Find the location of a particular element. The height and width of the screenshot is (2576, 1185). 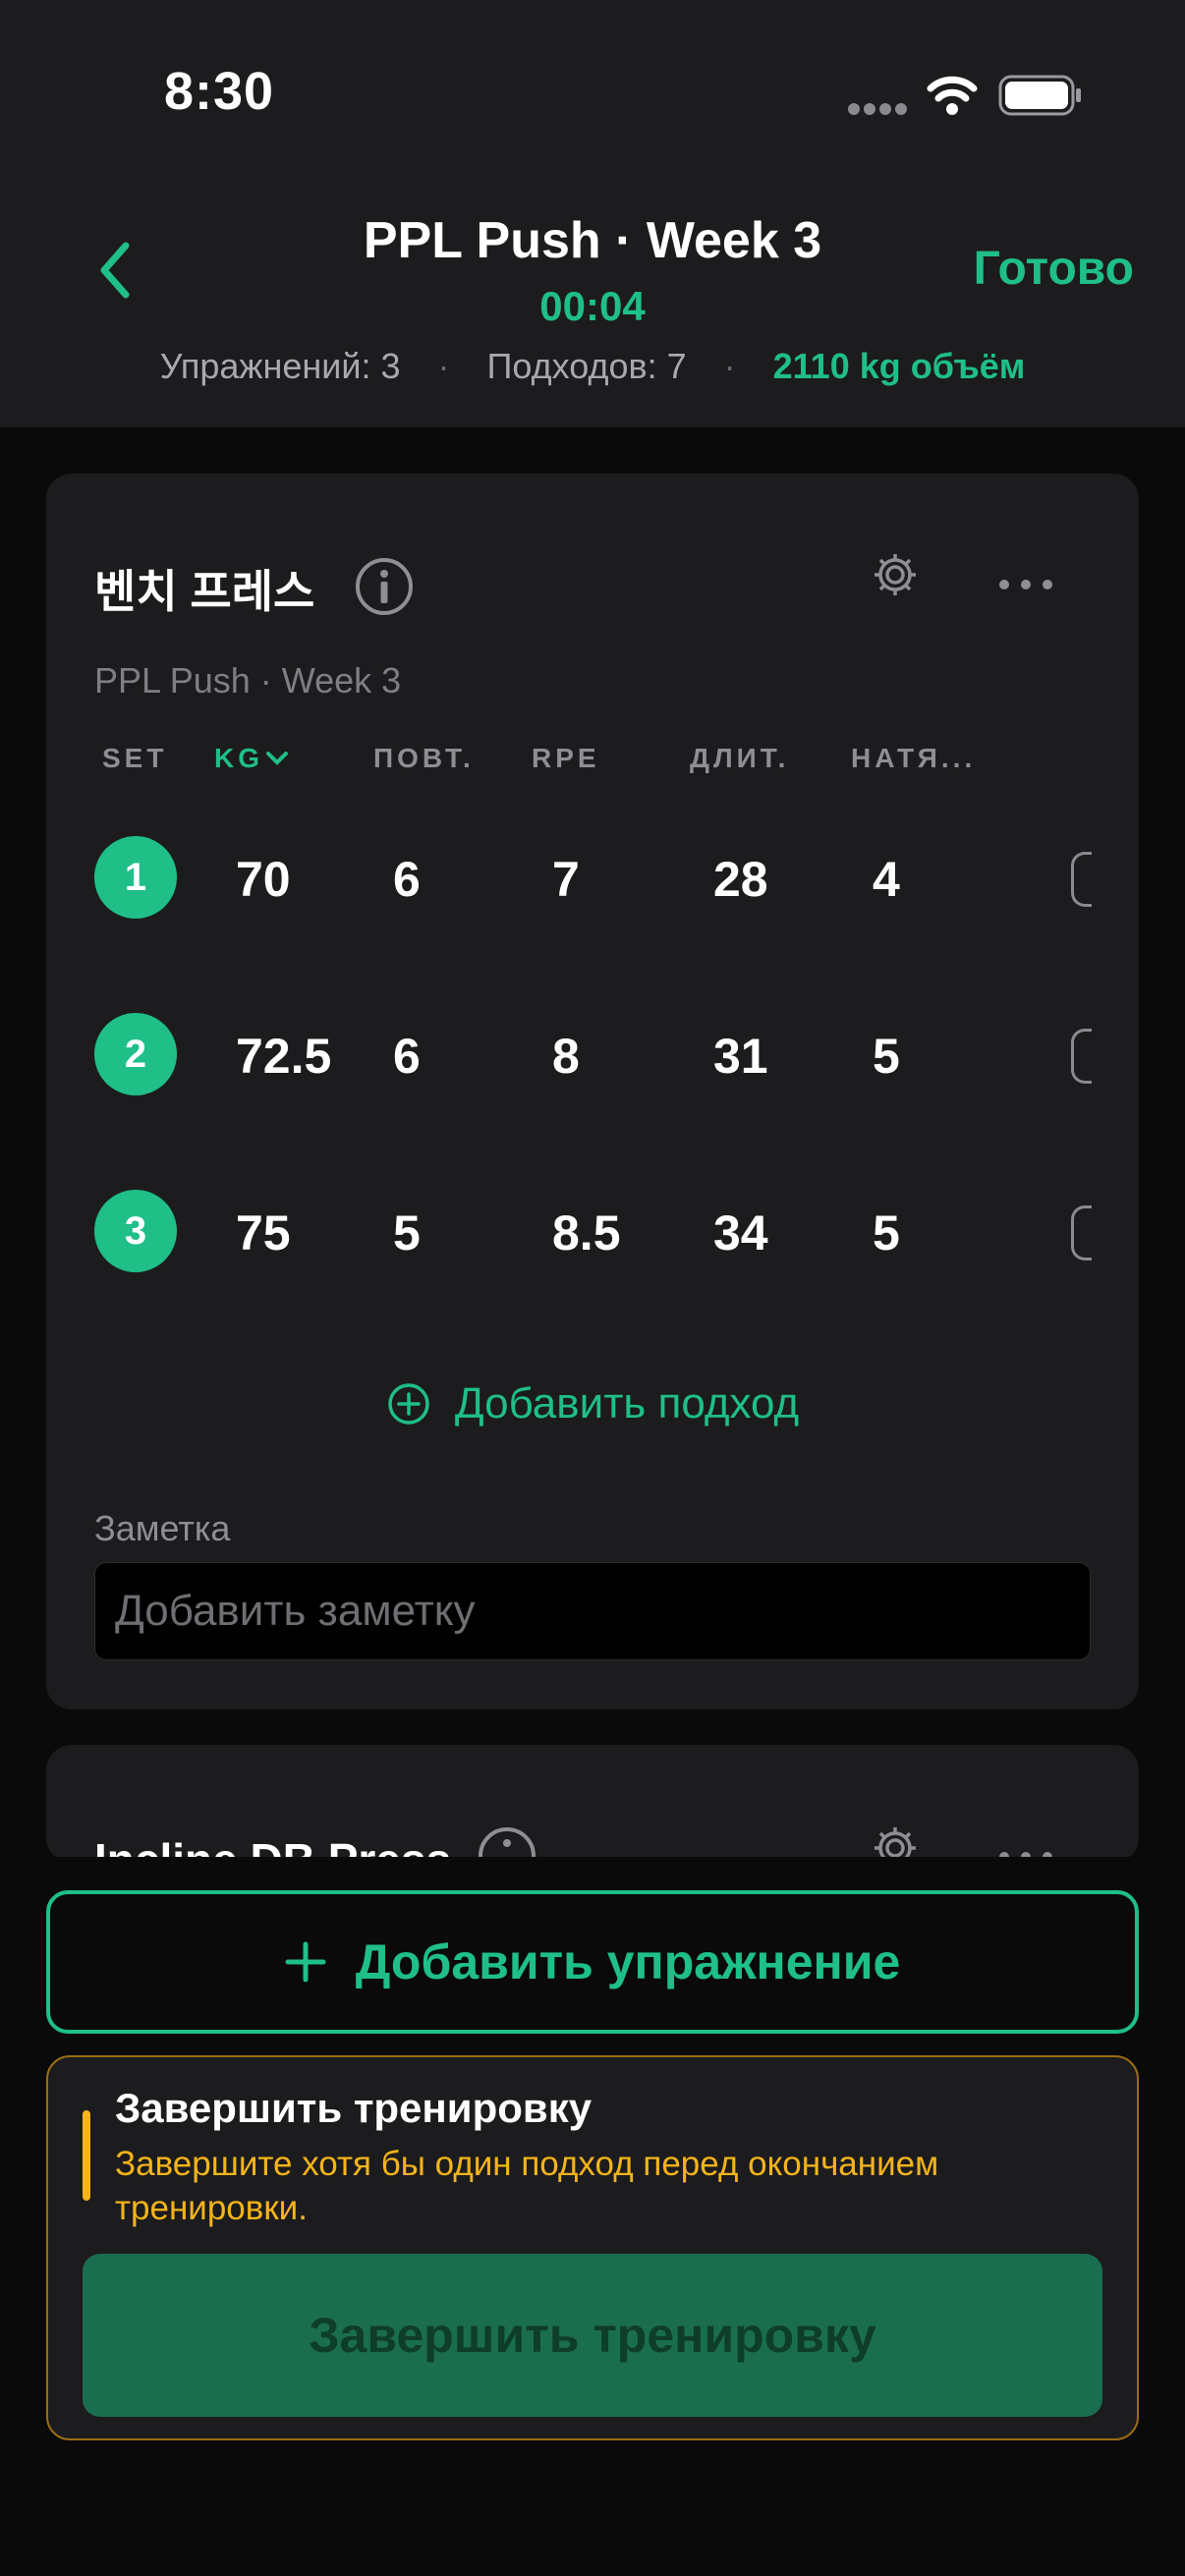

set-number-badge: 1 is located at coordinates (136, 877).